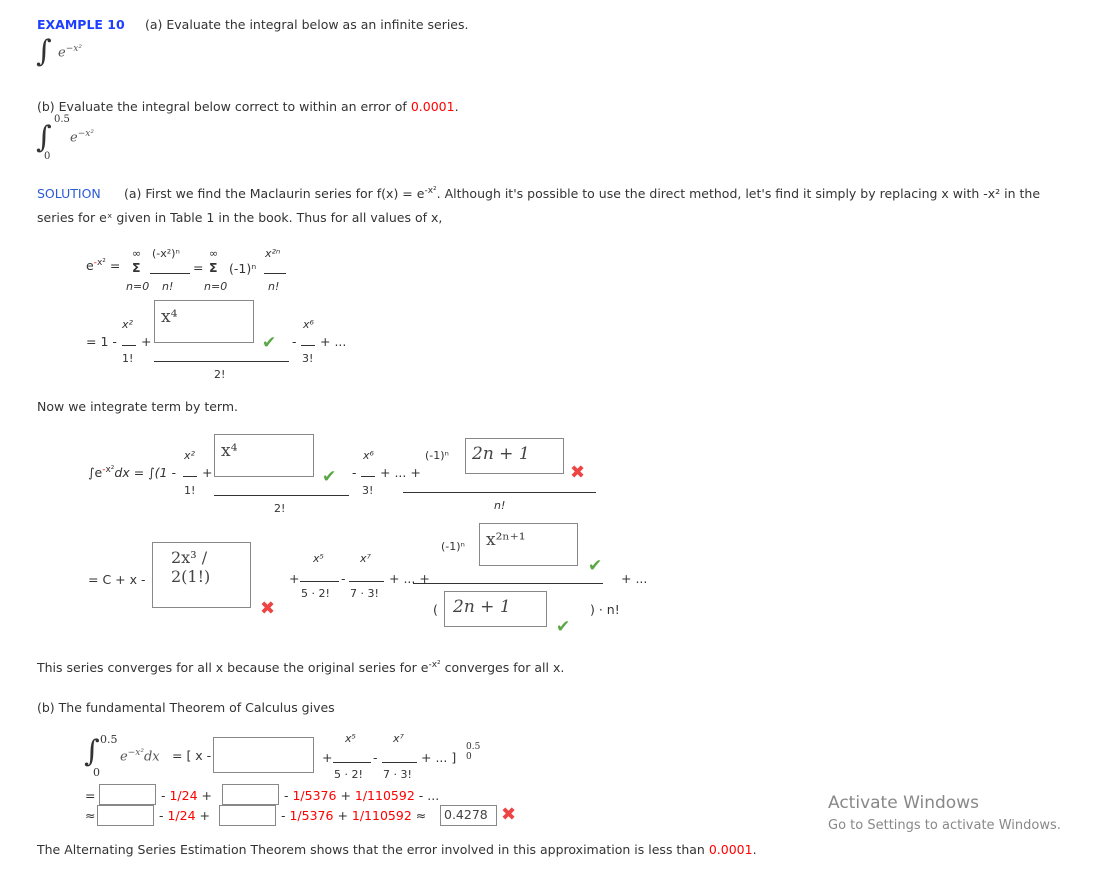 The height and width of the screenshot is (884, 1120). What do you see at coordinates (273, 253) in the screenshot?
I see `x2n: x²ⁿ` at bounding box center [273, 253].